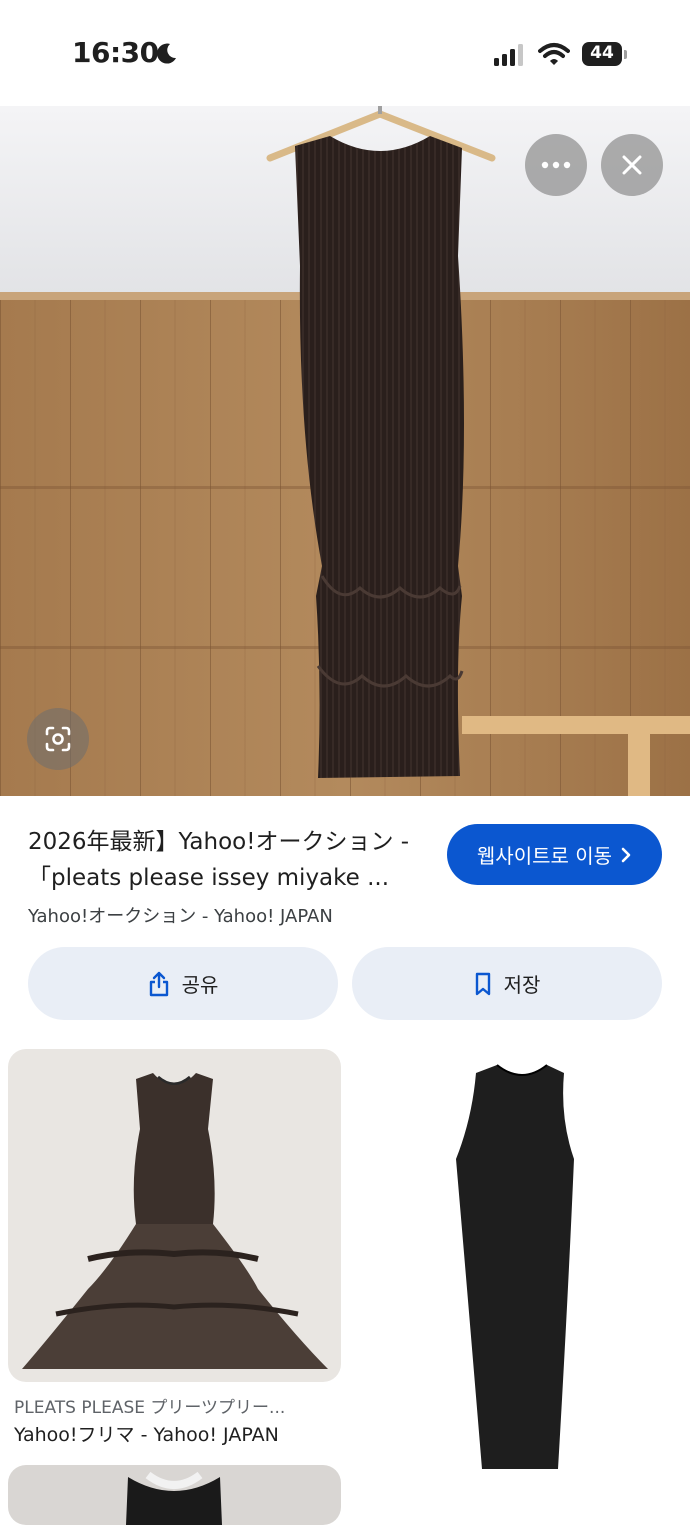 The width and height of the screenshot is (690, 1525). I want to click on visit-website-button: 웹사이트로 이동, so click(554, 854).